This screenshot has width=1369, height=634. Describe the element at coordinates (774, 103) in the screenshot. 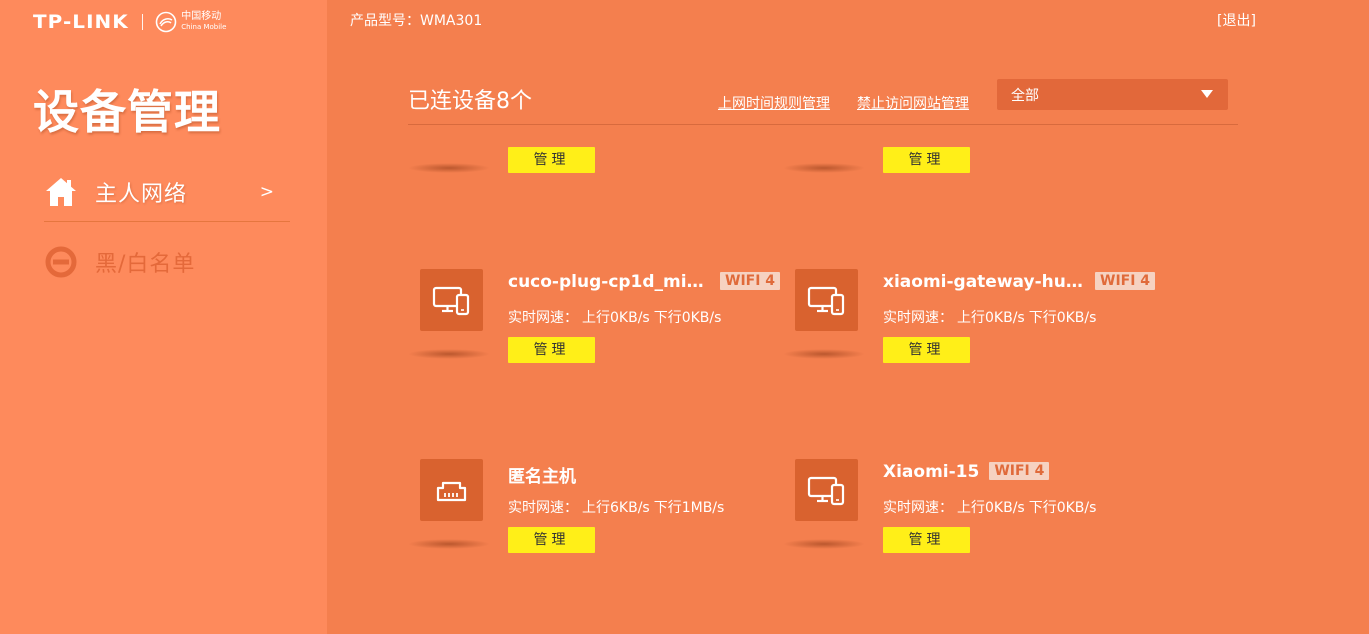

I see `time-rules-link: 上网时间规则管理` at that location.